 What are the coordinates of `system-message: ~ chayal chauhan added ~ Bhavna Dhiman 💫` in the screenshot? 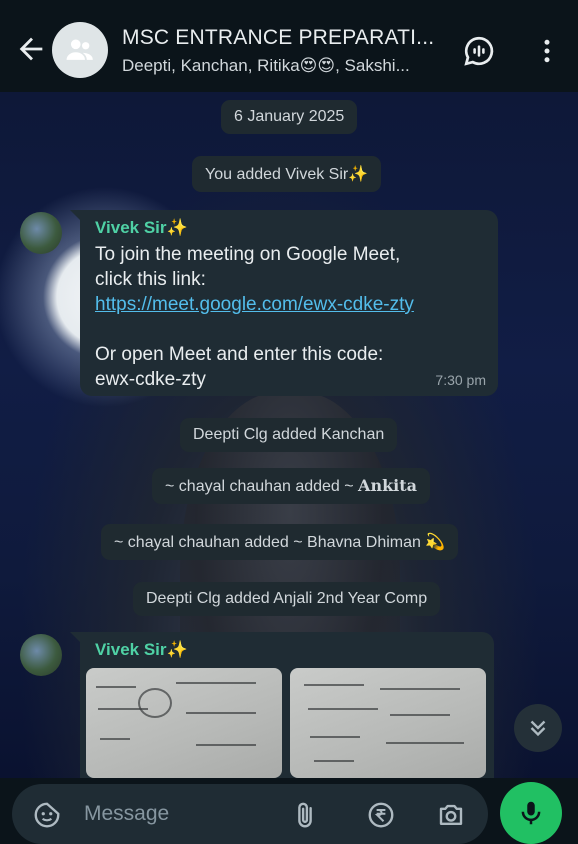 It's located at (280, 542).